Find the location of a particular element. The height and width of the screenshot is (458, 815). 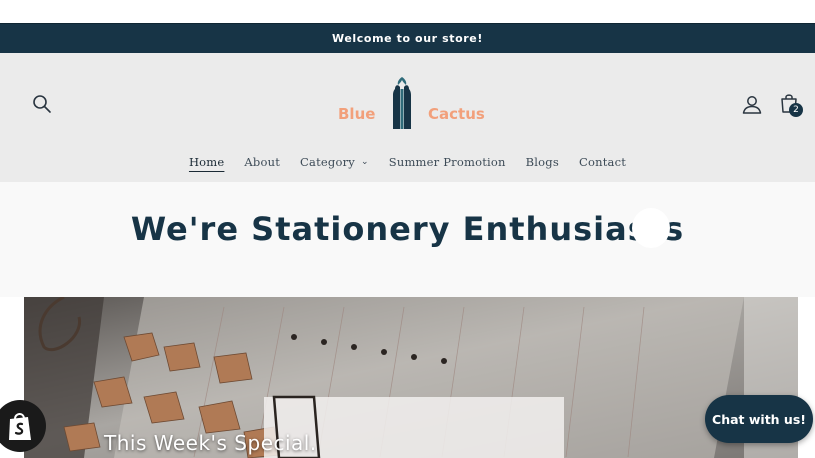

nav-item-category: Category ⌄ is located at coordinates (334, 162).